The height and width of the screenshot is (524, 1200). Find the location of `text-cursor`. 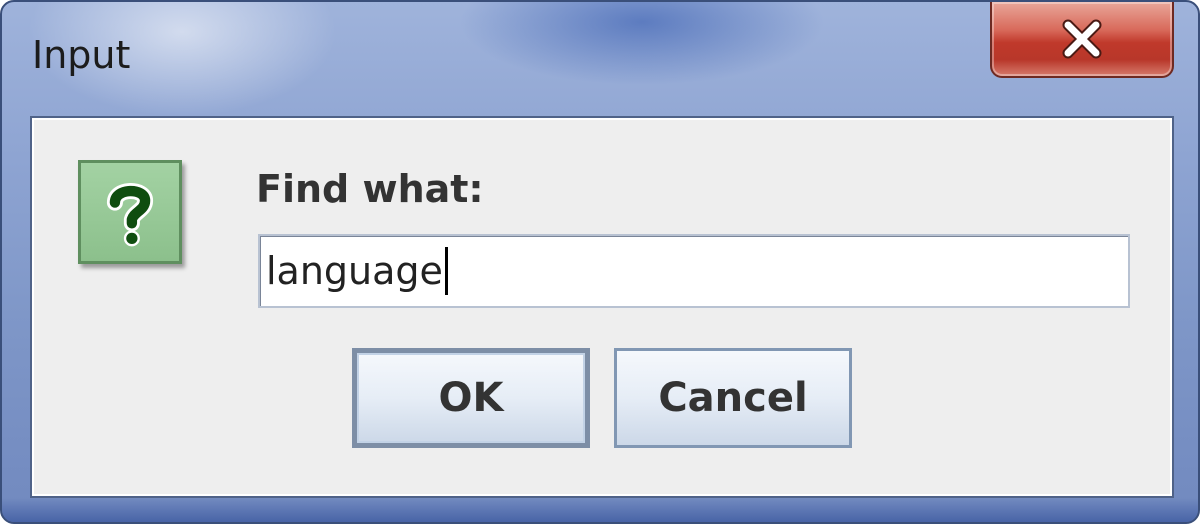

text-cursor is located at coordinates (446, 271).